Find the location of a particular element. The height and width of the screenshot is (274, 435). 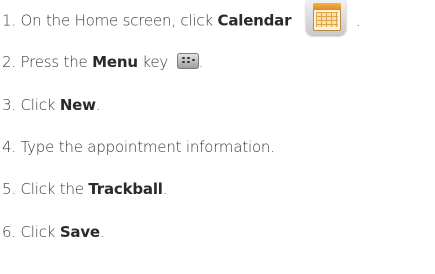

step-3: 3. Click New. is located at coordinates (51, 105).